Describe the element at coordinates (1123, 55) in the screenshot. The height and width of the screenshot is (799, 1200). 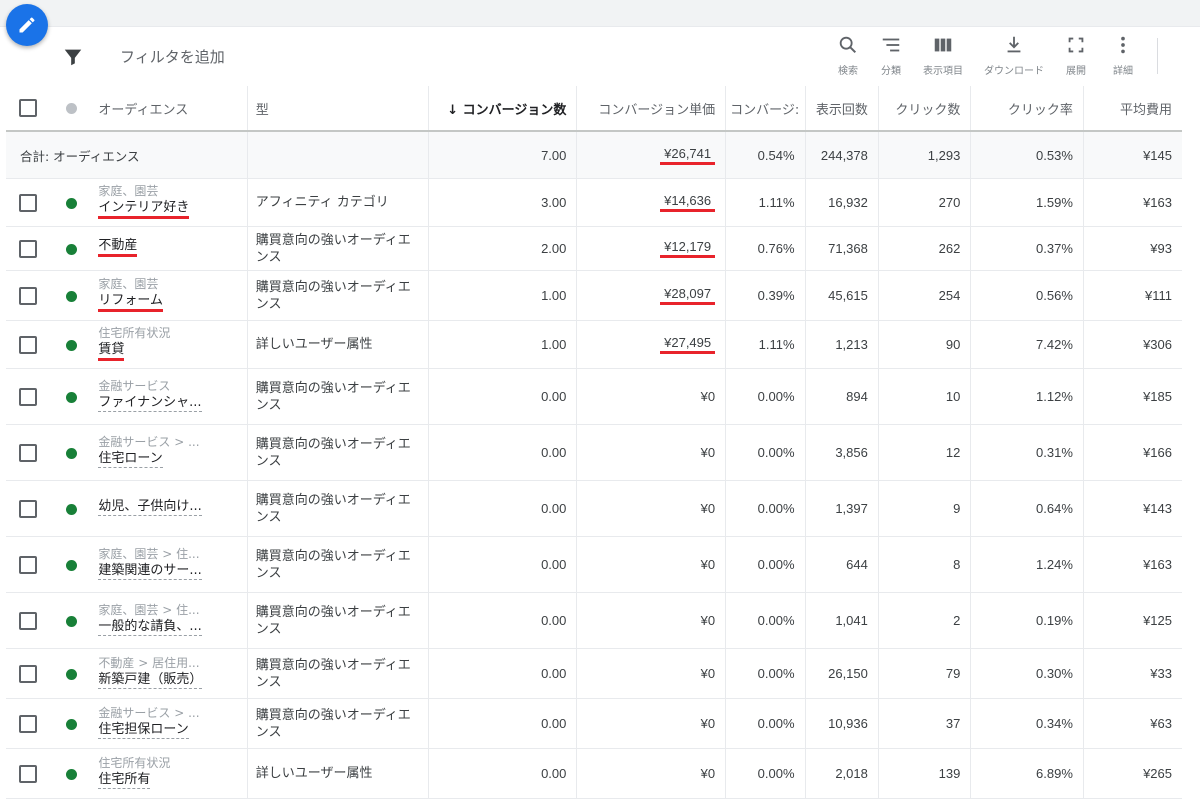
I see `more-button: 詳細` at that location.